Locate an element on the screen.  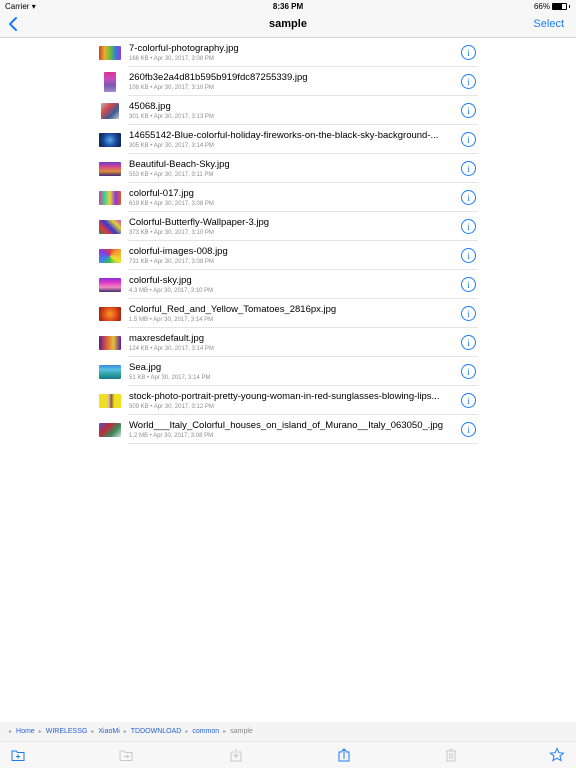
folder-move-icon is located at coordinates (126, 755).